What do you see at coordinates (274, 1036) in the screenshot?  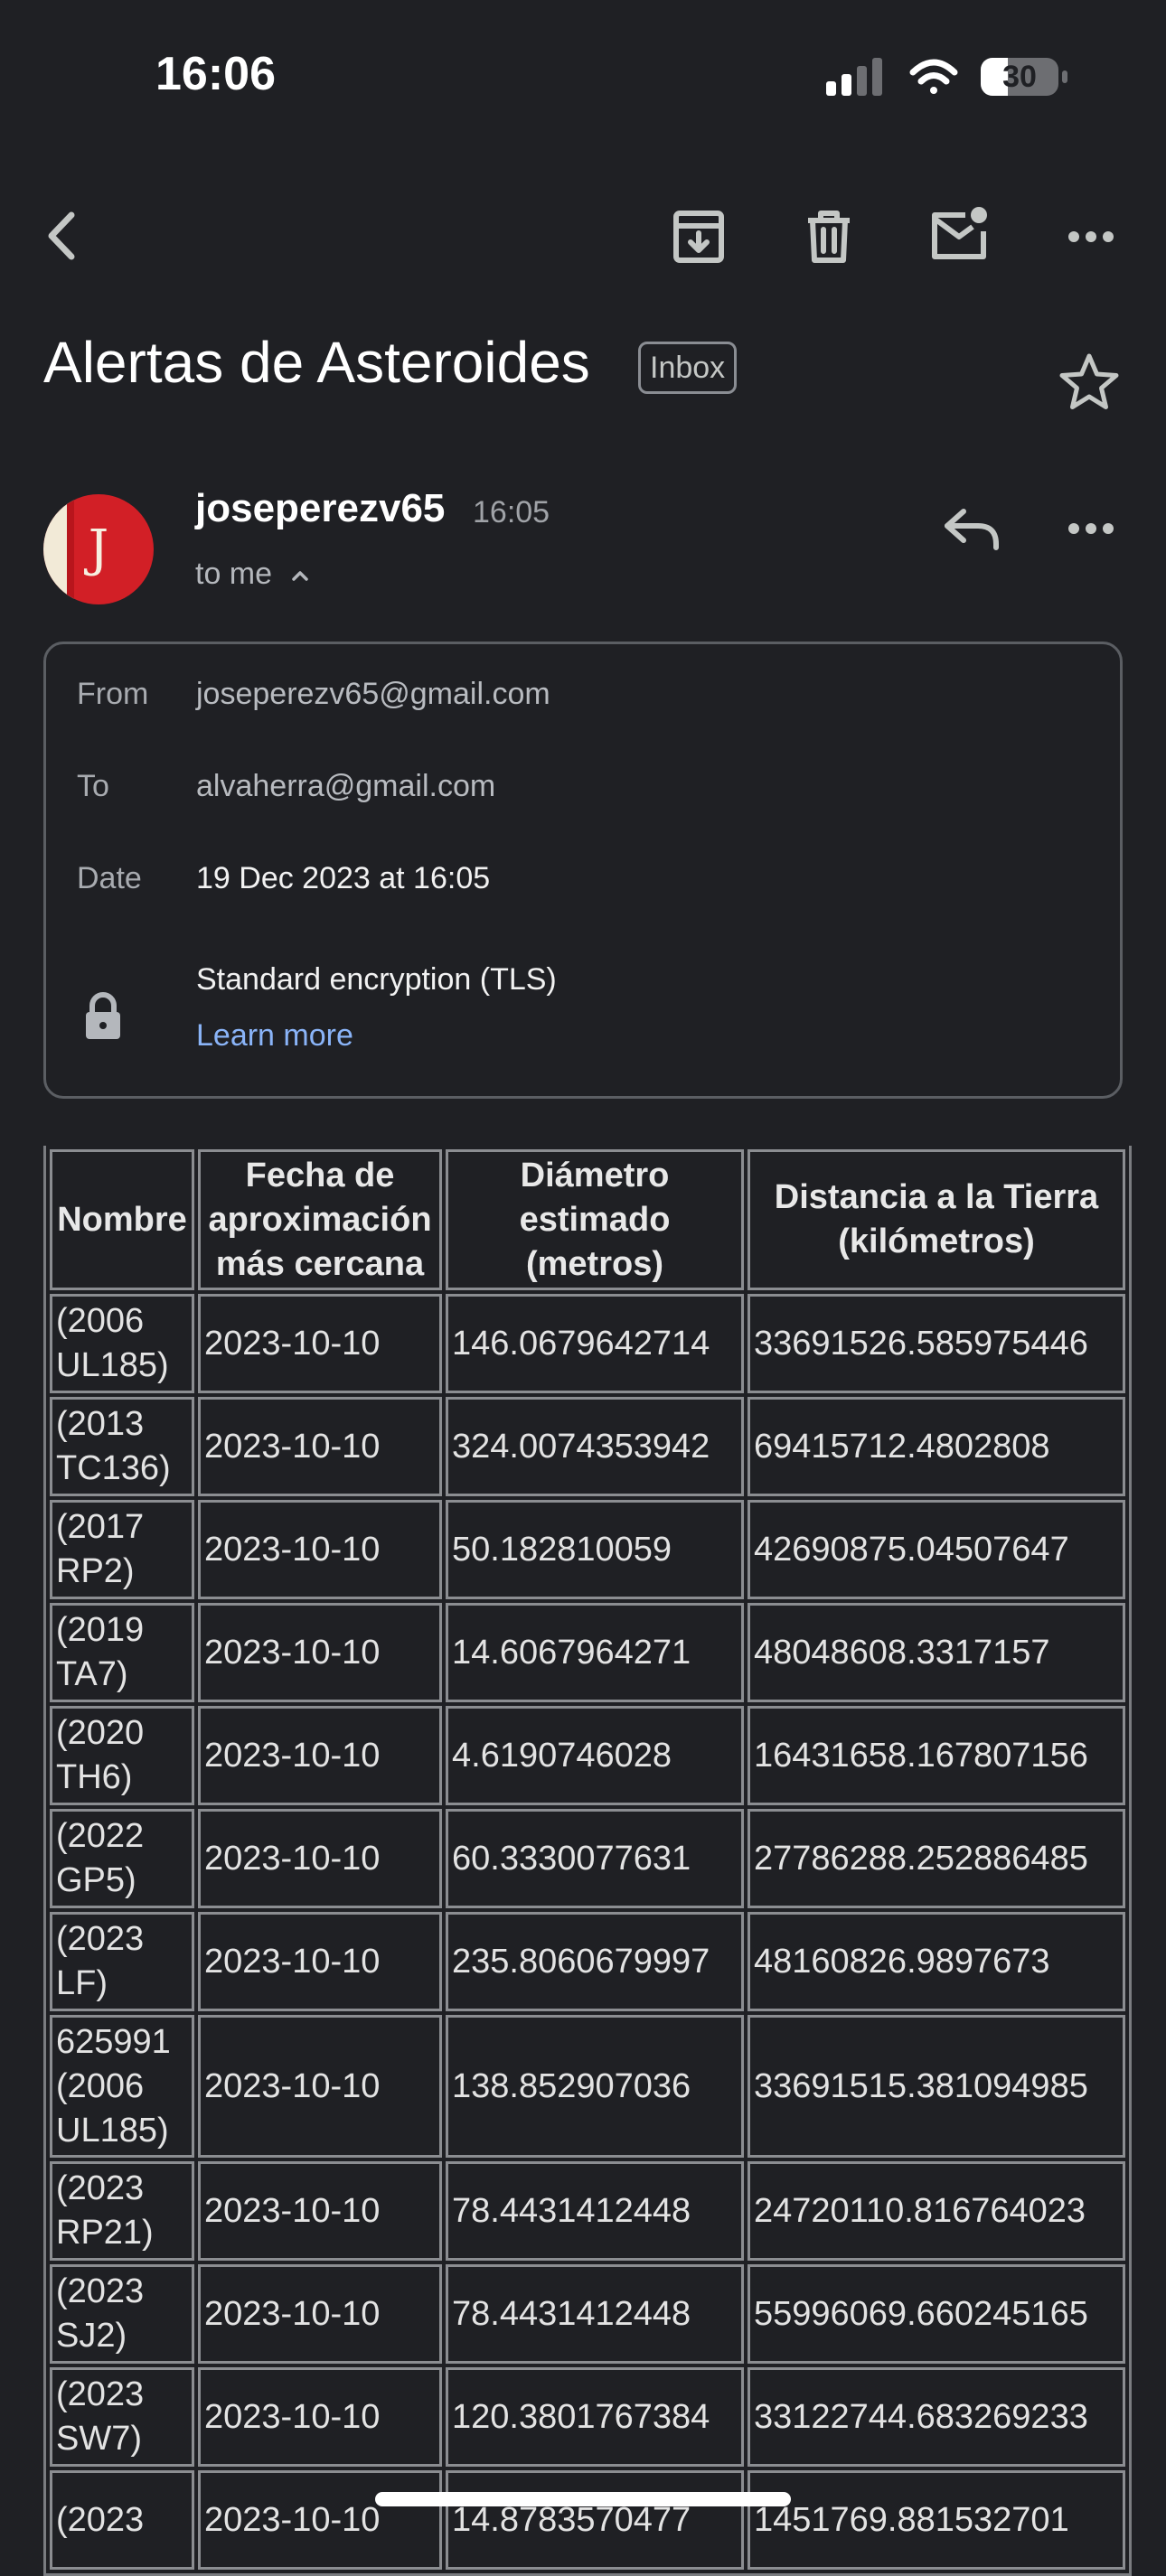 I see `learn-more-link: Learn more` at bounding box center [274, 1036].